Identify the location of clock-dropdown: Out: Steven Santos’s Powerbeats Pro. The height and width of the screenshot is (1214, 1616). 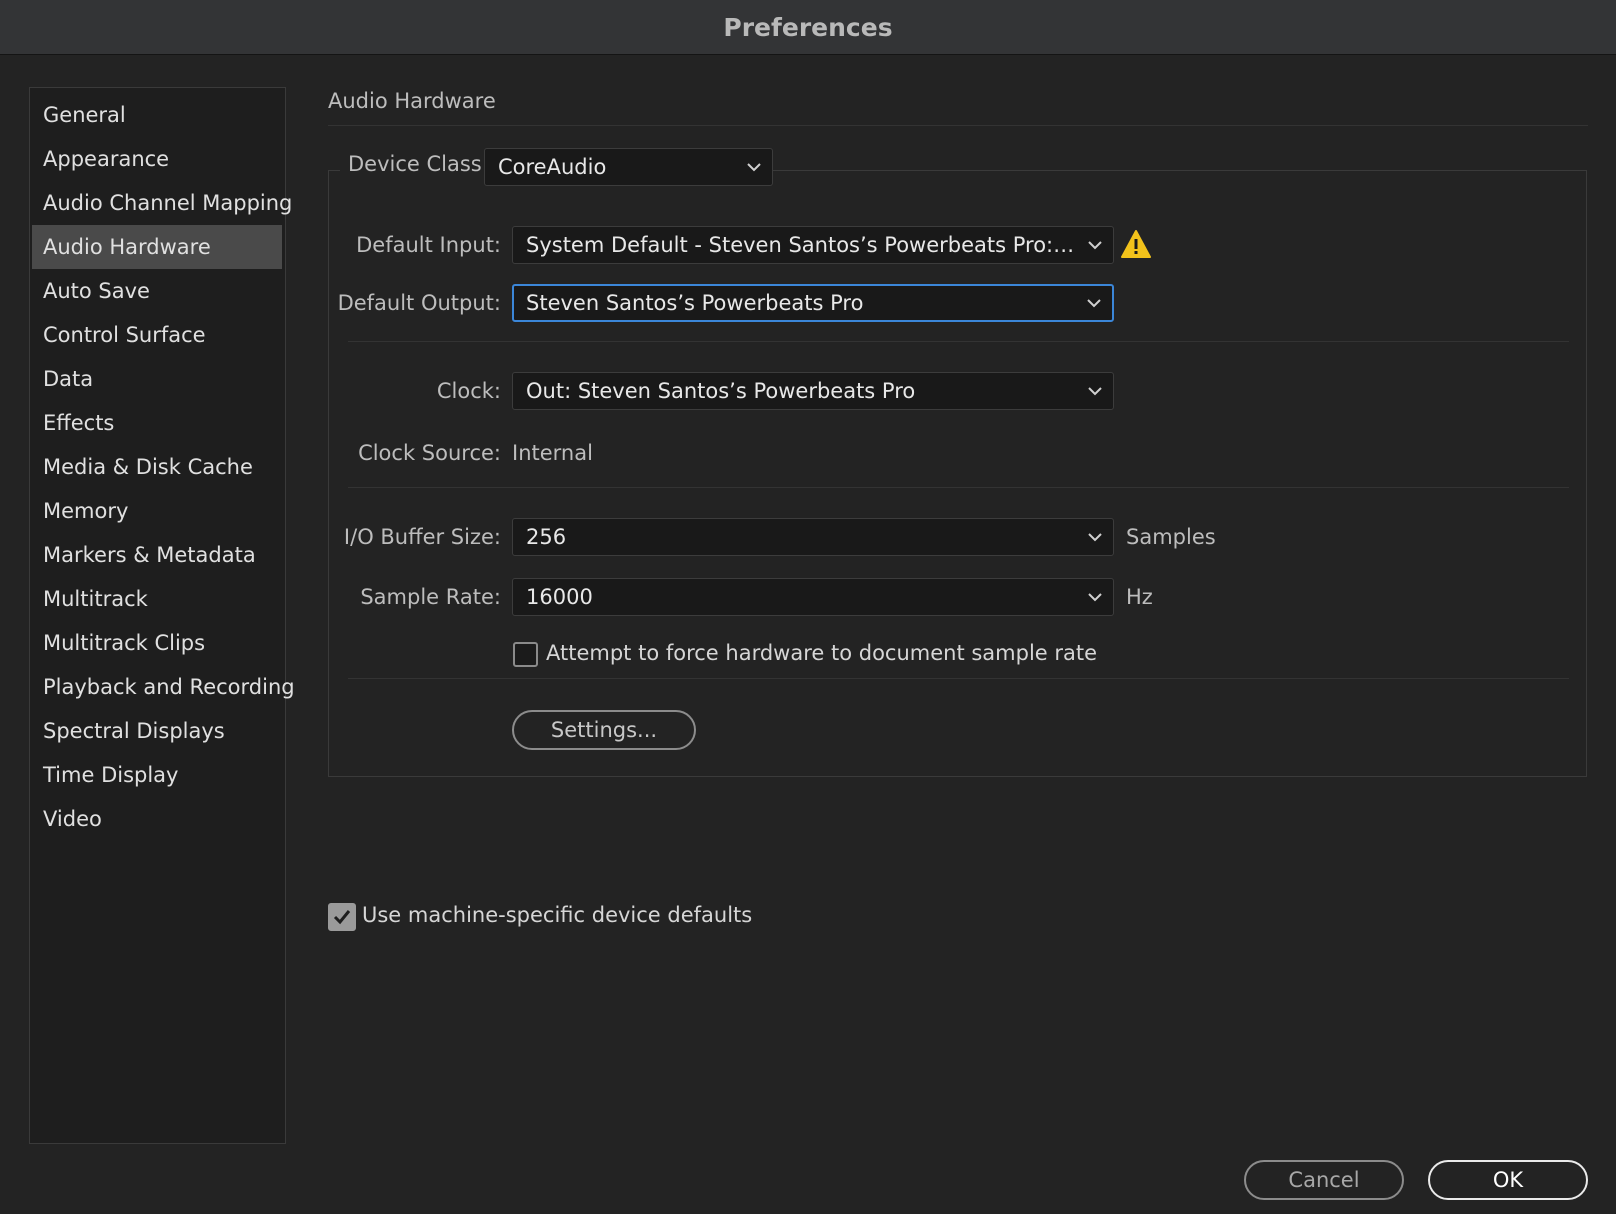
(813, 391).